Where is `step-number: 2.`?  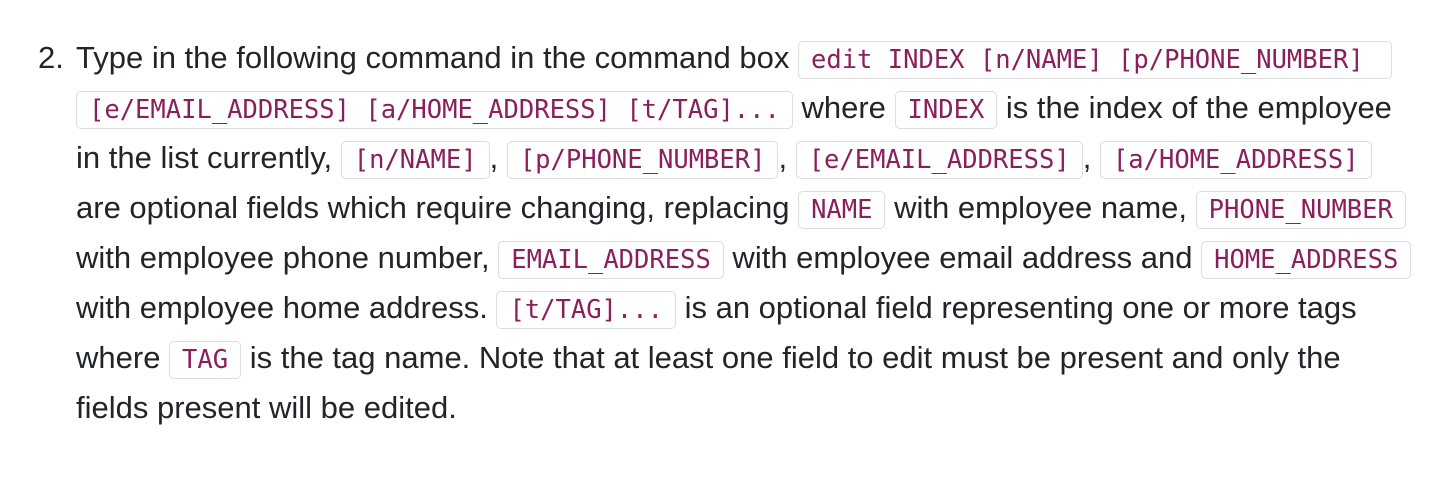
step-number: 2. is located at coordinates (51, 57).